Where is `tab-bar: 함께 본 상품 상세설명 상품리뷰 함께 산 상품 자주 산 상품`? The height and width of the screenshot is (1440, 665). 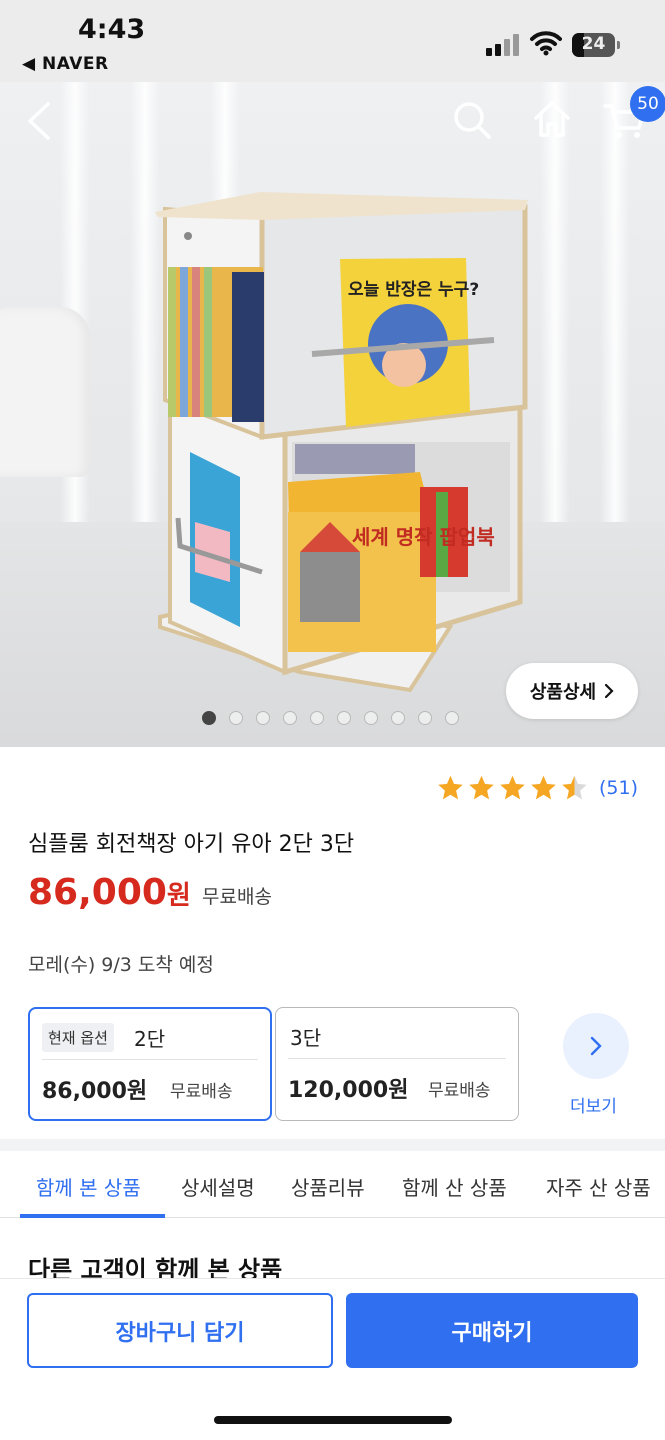
tab-bar: 함께 본 상품 상세설명 상품리뷰 함께 산 상품 자주 산 상품 is located at coordinates (332, 1185).